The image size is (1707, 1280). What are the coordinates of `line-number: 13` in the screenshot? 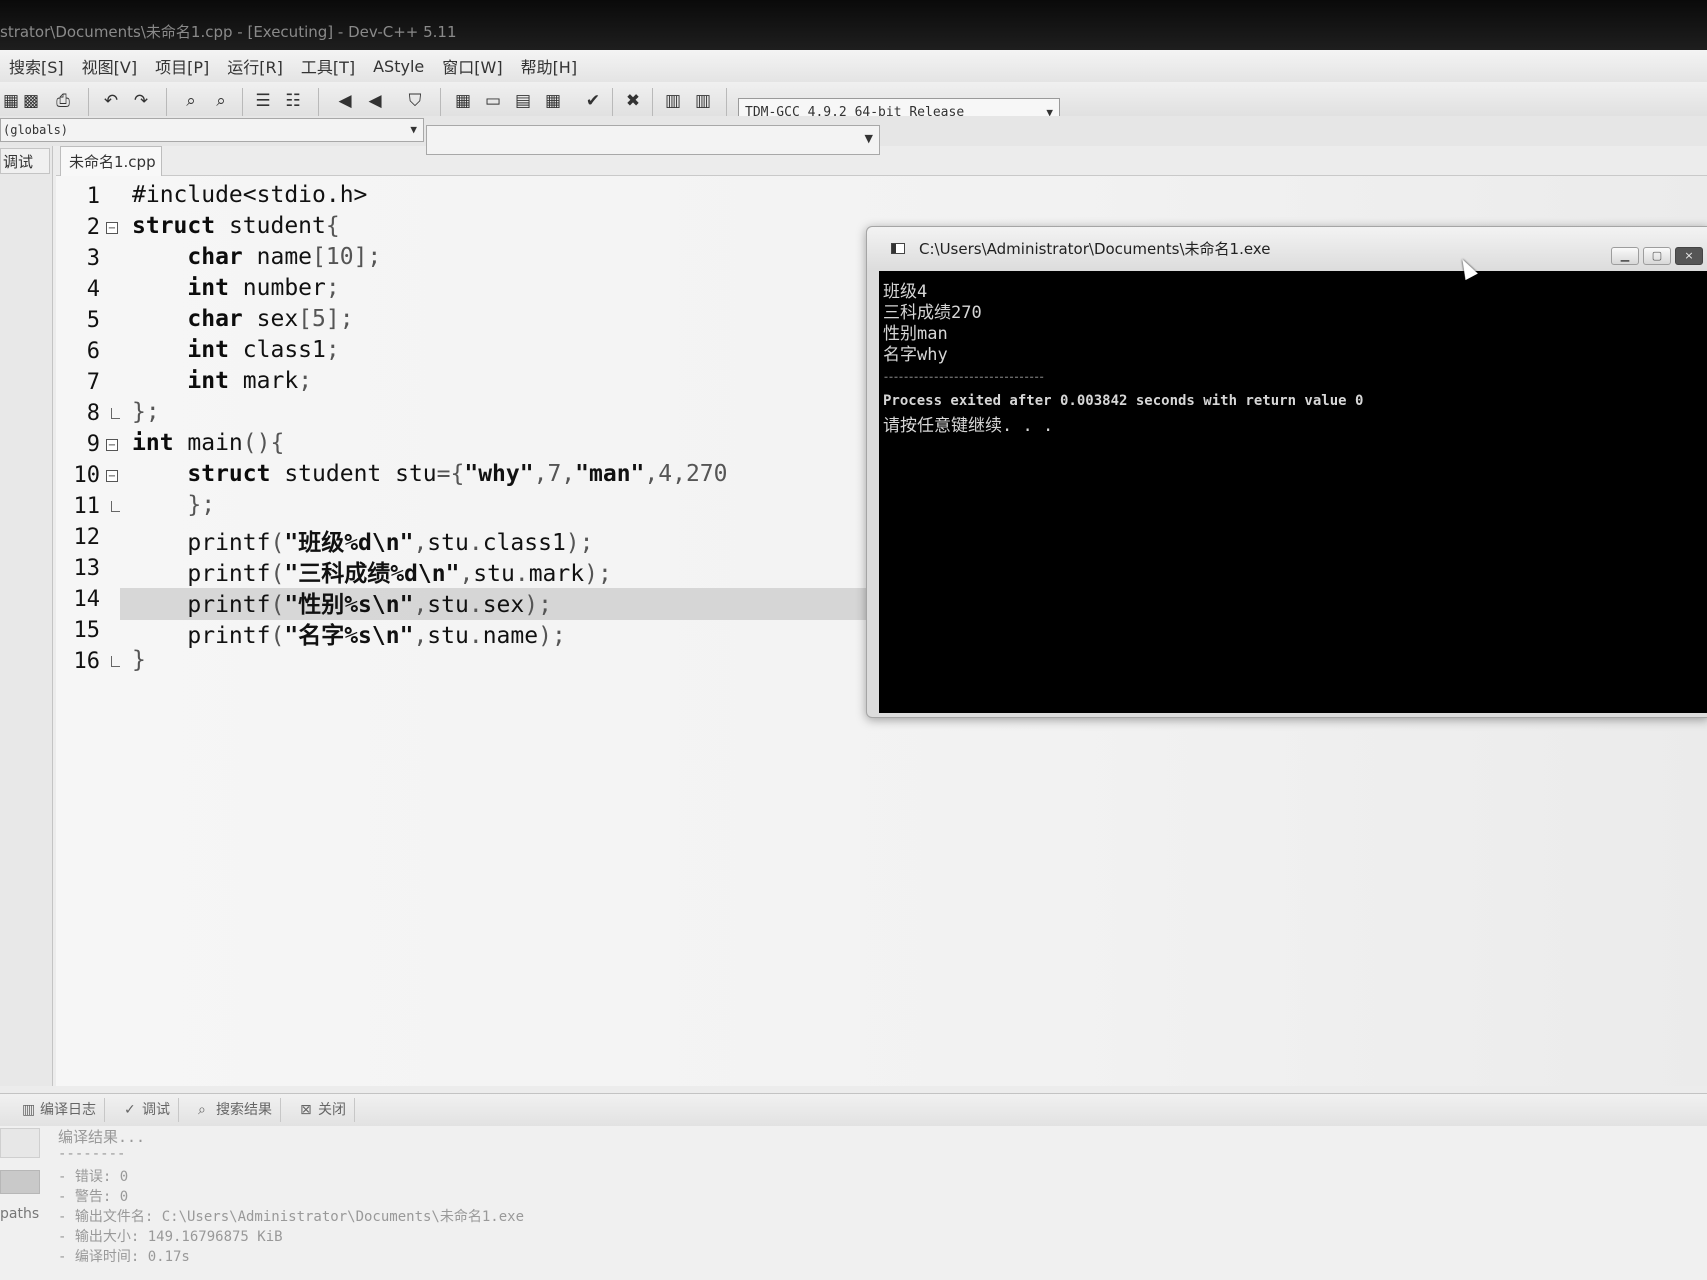 It's located at (87, 568).